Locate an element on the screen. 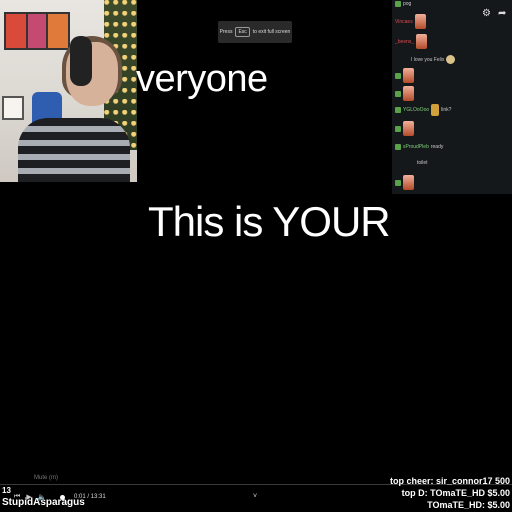  chat-text: link? is located at coordinates (446, 110).